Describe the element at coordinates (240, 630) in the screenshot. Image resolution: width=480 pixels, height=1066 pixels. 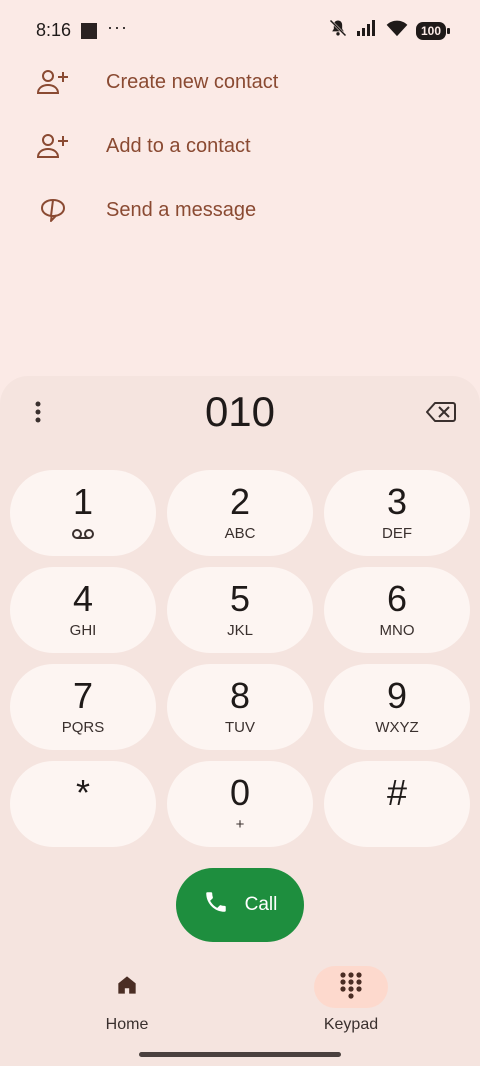
I see `key-letters: JKL` at that location.